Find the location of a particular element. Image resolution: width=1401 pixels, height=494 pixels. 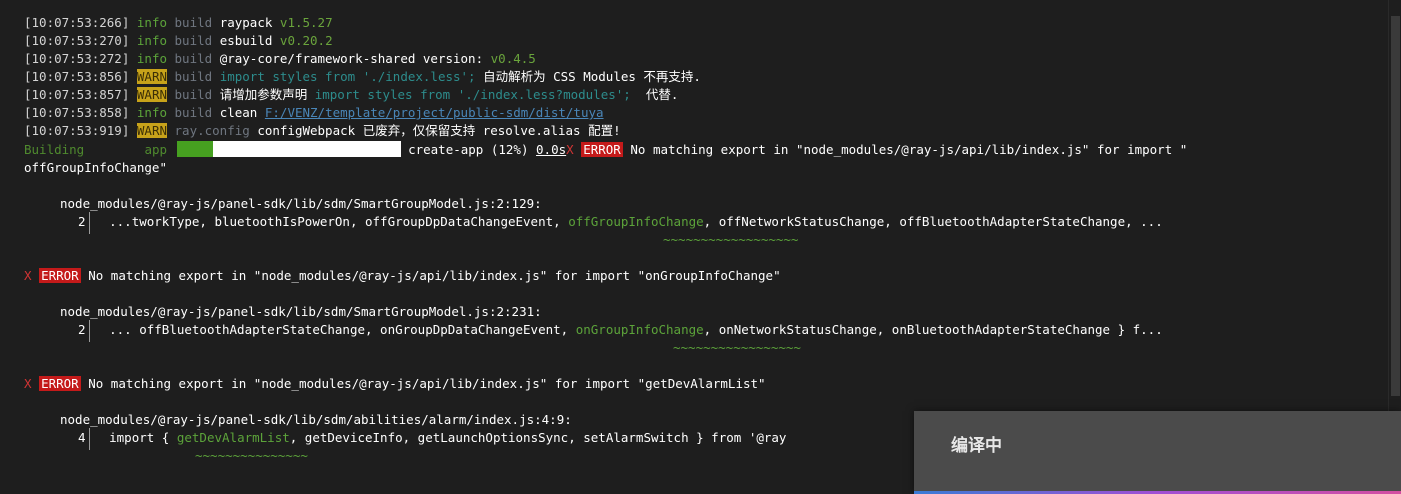

error-squiggle: ~~~~~~~~~~~~~~~~~~ is located at coordinates (731, 239).